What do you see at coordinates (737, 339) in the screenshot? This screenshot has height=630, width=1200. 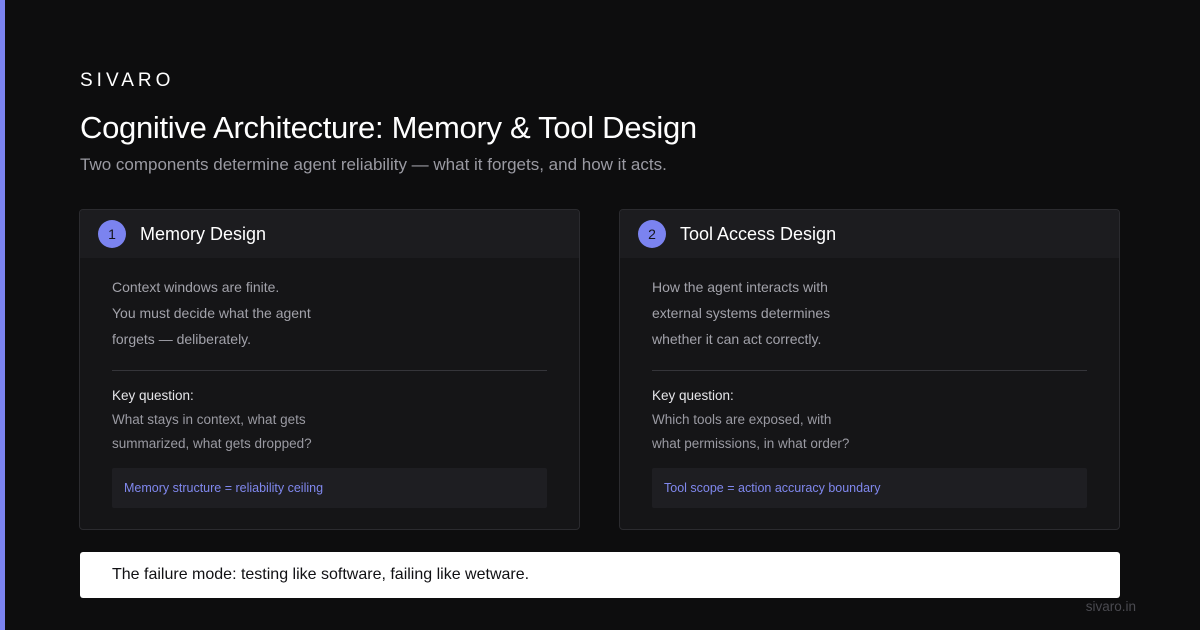 I see `description-line: whether it can act correctly.` at bounding box center [737, 339].